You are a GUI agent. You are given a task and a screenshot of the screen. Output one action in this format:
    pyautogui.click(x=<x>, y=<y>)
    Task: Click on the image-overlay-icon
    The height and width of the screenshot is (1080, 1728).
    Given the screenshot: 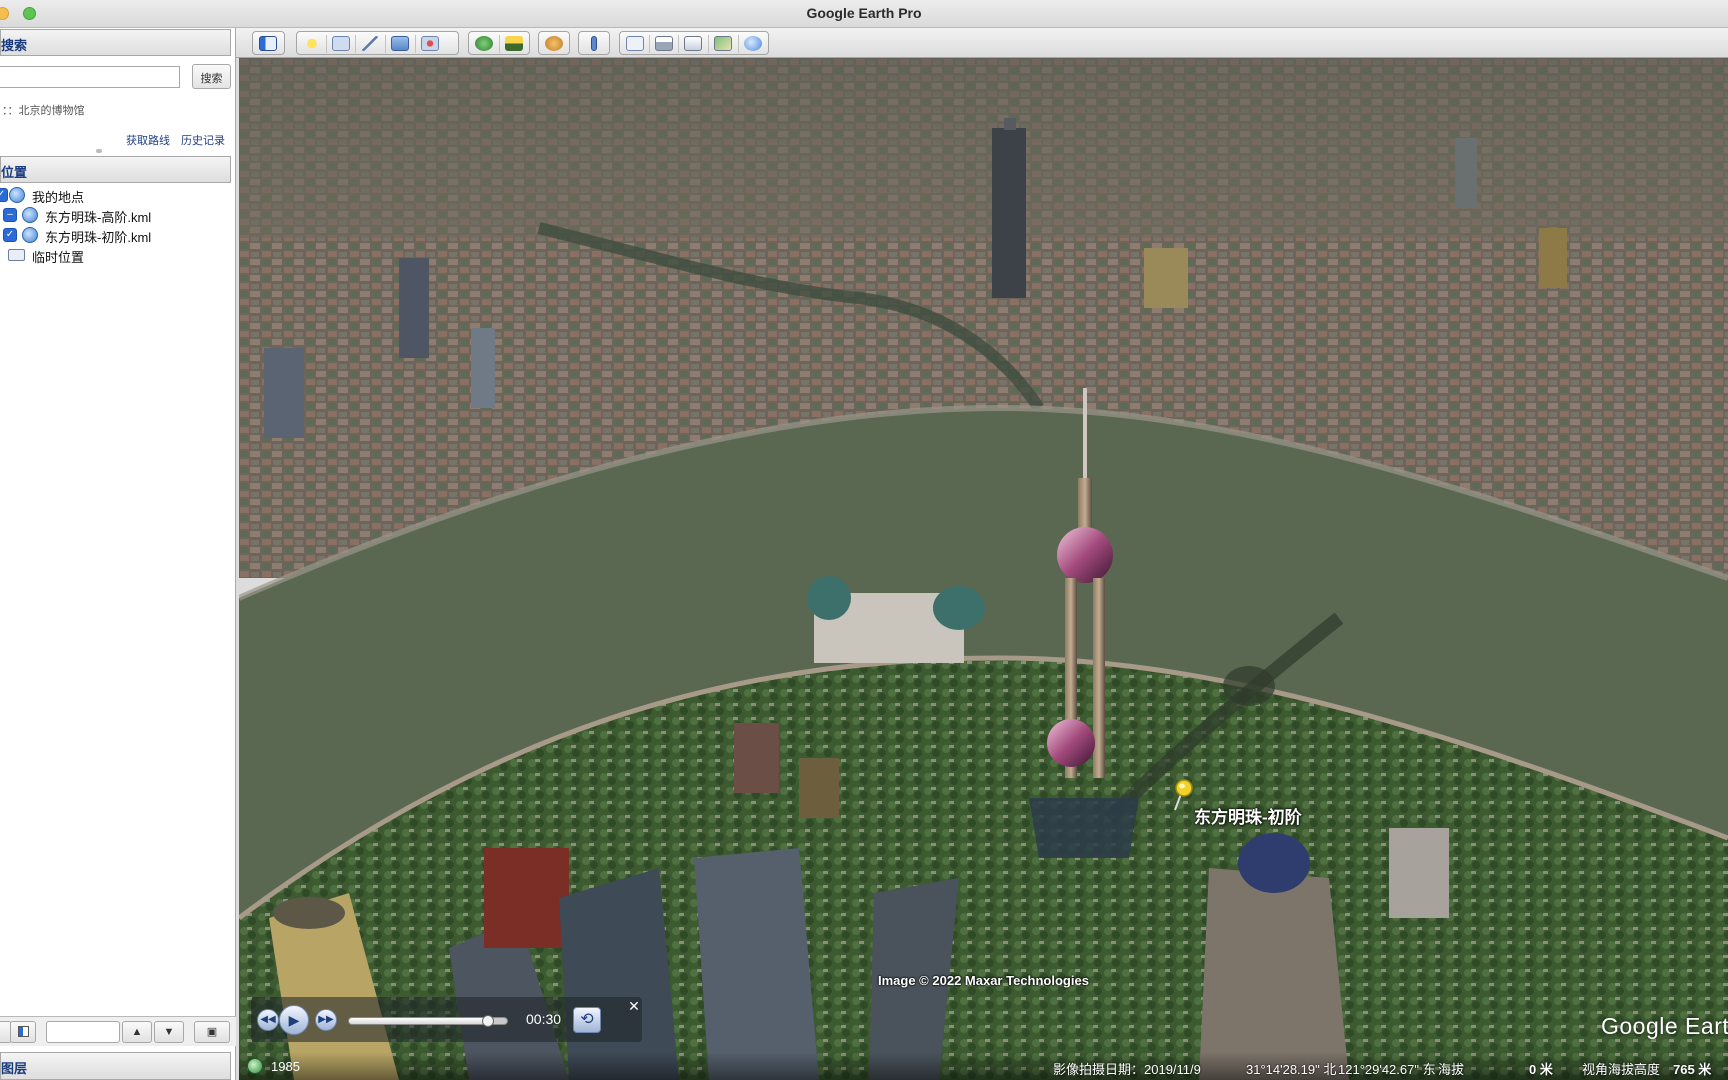 What is the action you would take?
    pyautogui.click(x=400, y=43)
    